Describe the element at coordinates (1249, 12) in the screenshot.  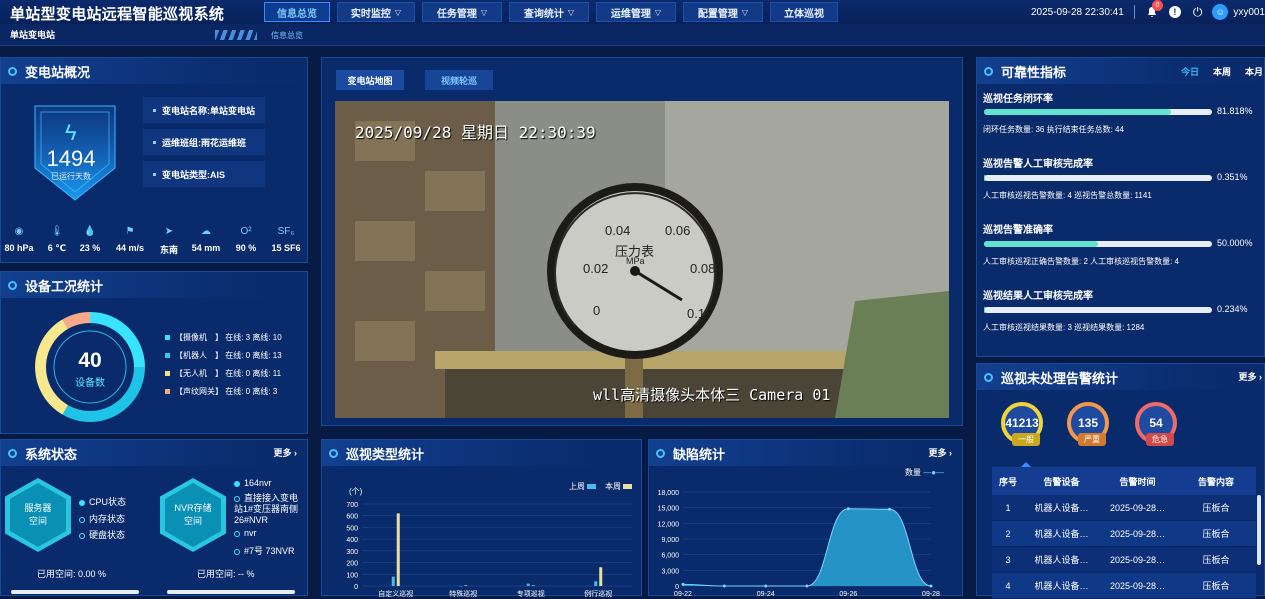
I see `username: yxy001` at that location.